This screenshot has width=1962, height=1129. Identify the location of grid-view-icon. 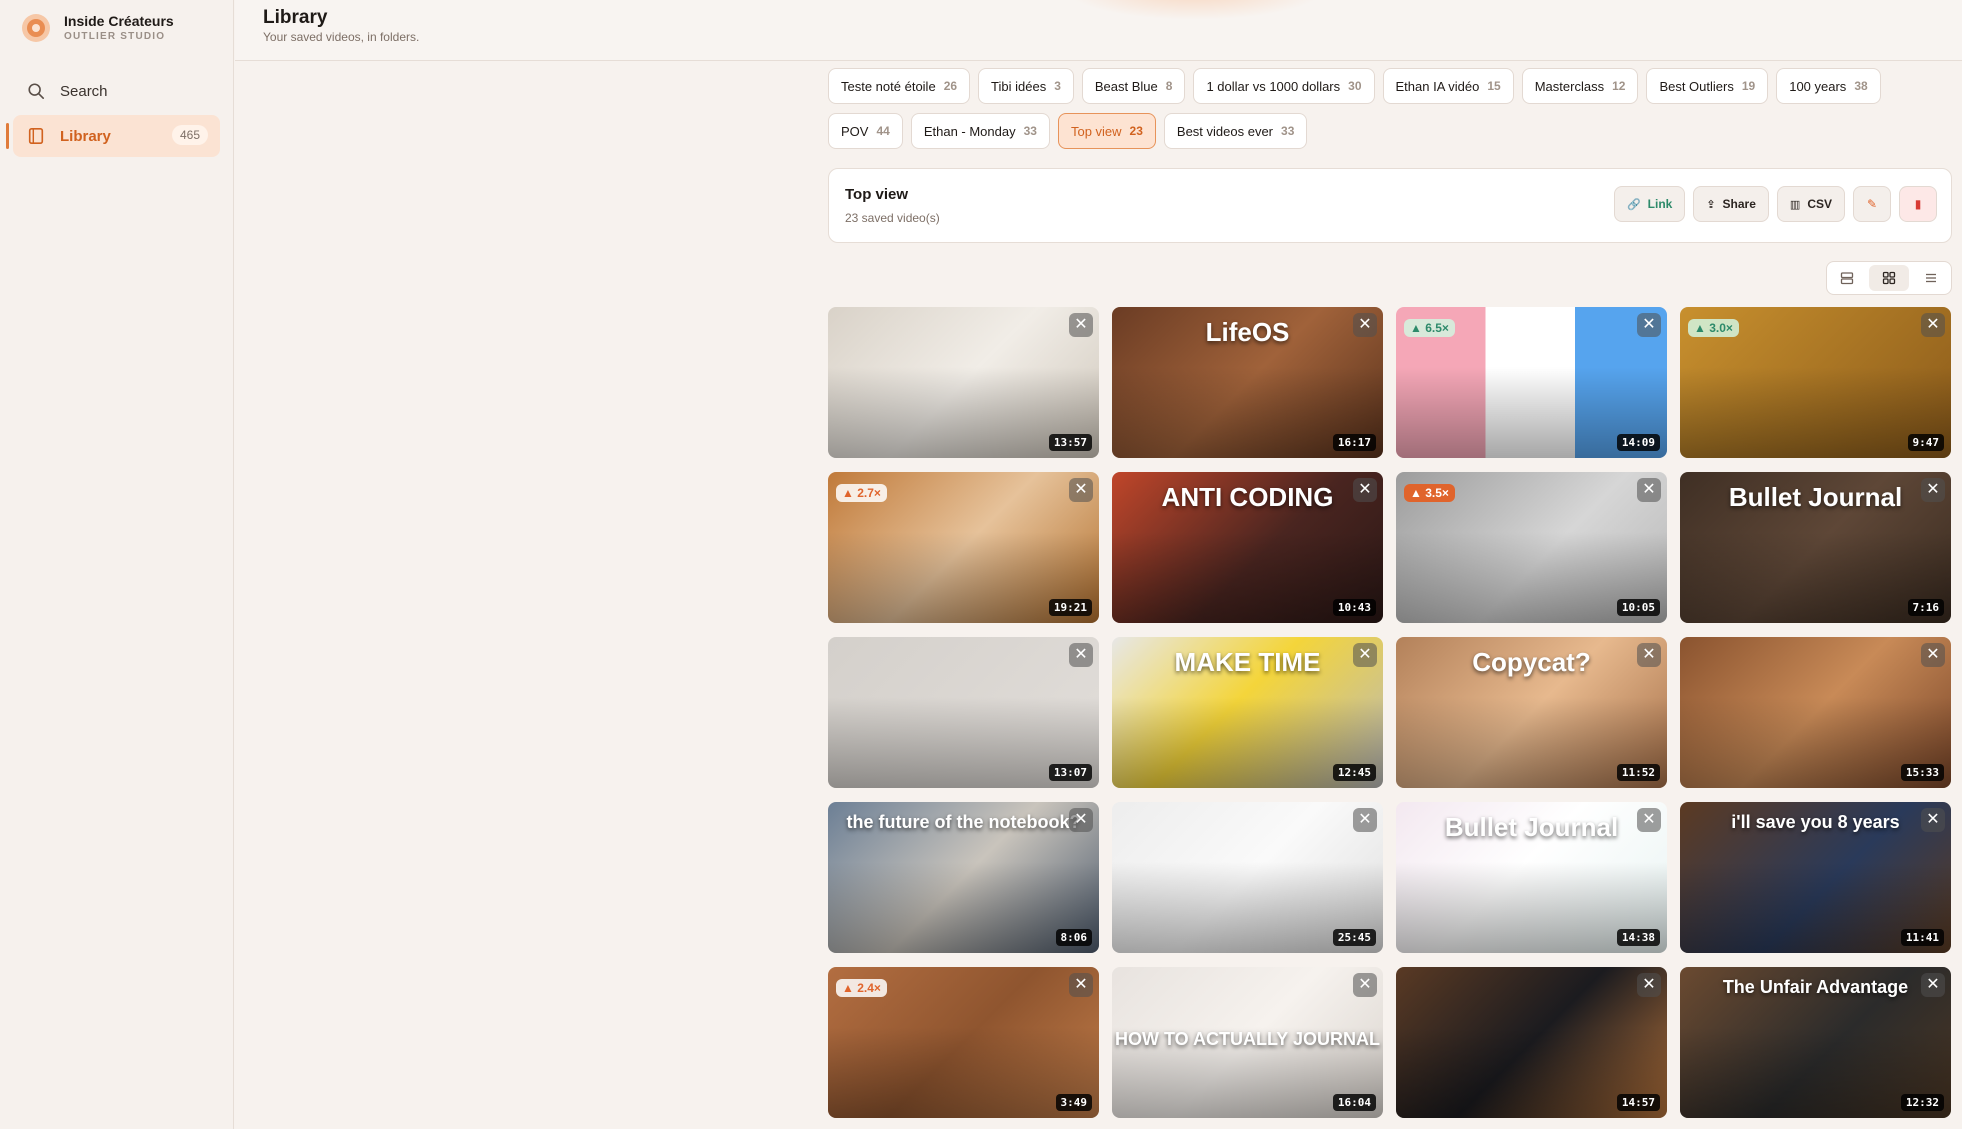
(1889, 278).